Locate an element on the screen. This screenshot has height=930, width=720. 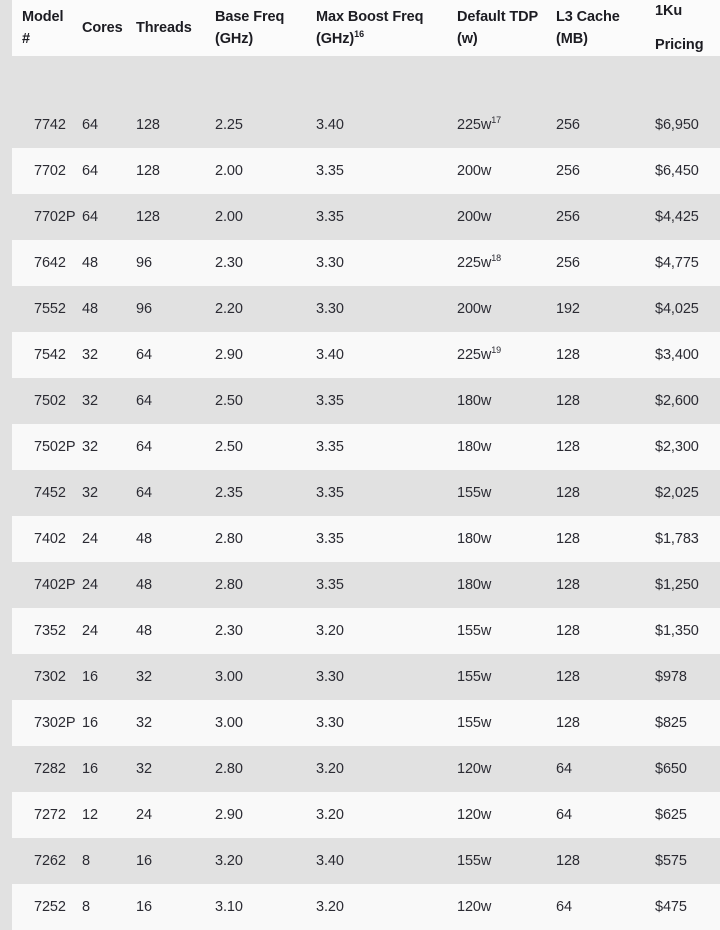
cell-price: $1,350 is located at coordinates (679, 631).